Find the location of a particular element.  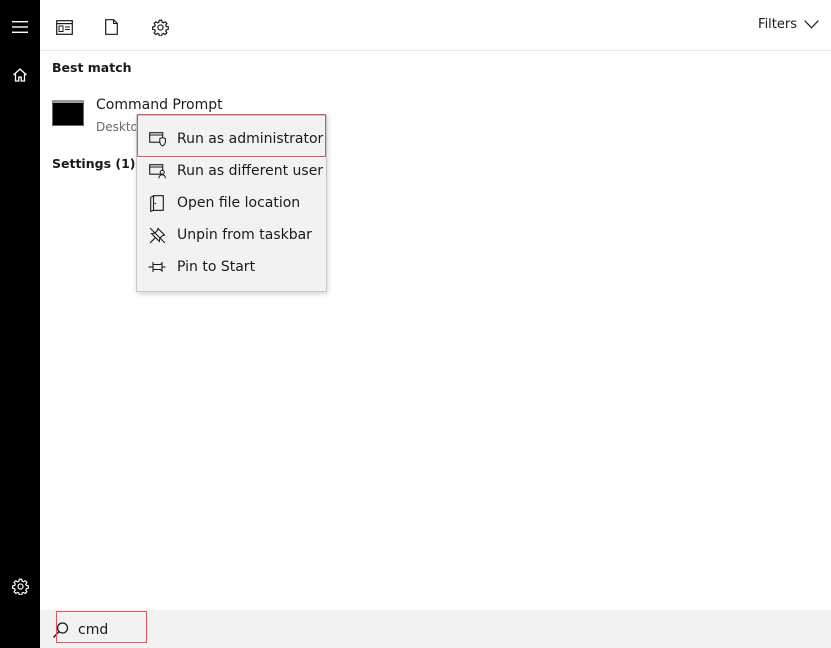

sidebar-settings-button is located at coordinates (20, 586).